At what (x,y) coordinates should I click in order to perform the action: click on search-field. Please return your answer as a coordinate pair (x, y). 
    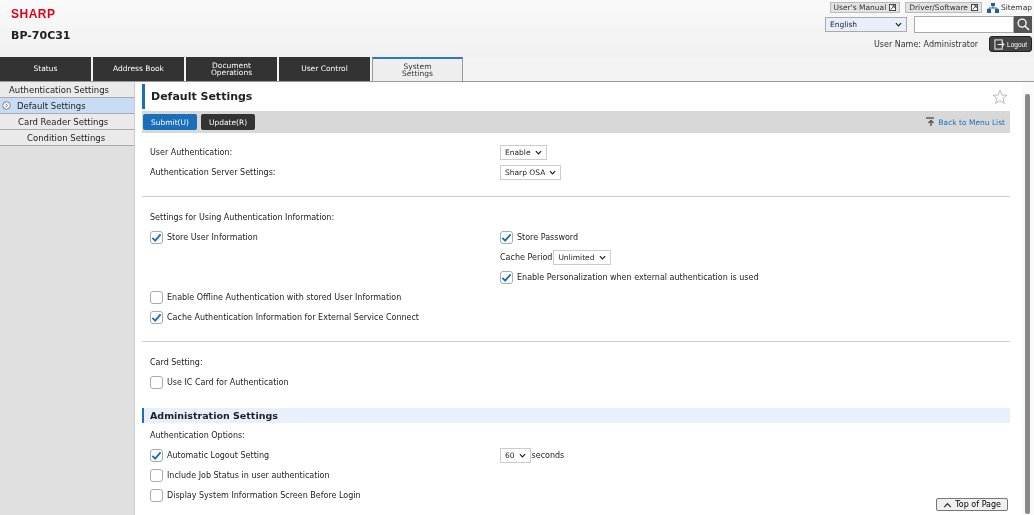
    Looking at the image, I should click on (964, 24).